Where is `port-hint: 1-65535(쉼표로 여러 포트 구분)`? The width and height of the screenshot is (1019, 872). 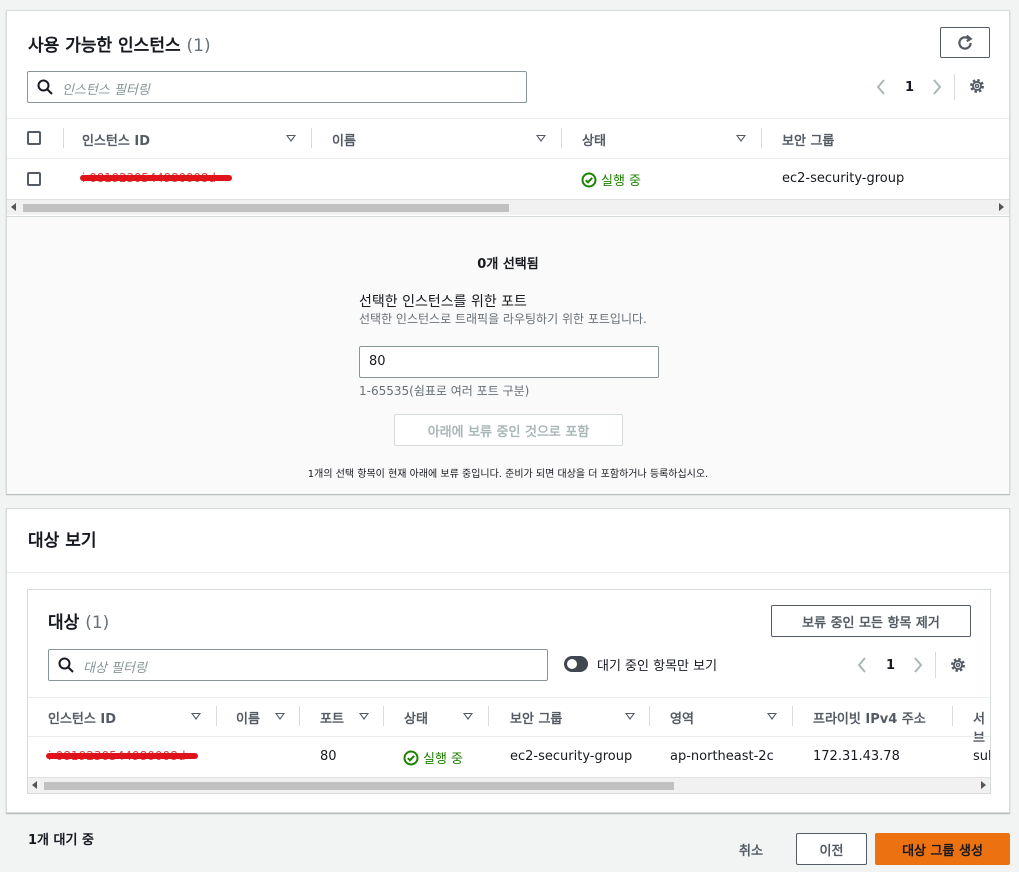
port-hint: 1-65535(쉼표로 여러 포트 구분) is located at coordinates (444, 391).